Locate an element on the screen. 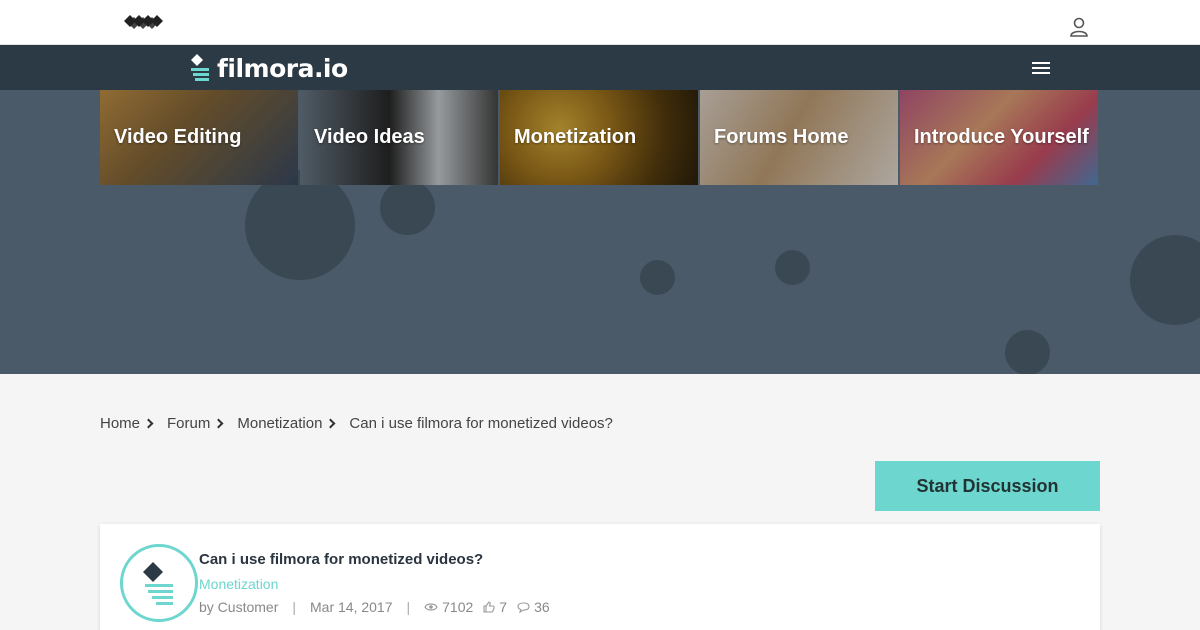 The image size is (1200, 630). category-tile-forums-home: Forums Home is located at coordinates (799, 137).